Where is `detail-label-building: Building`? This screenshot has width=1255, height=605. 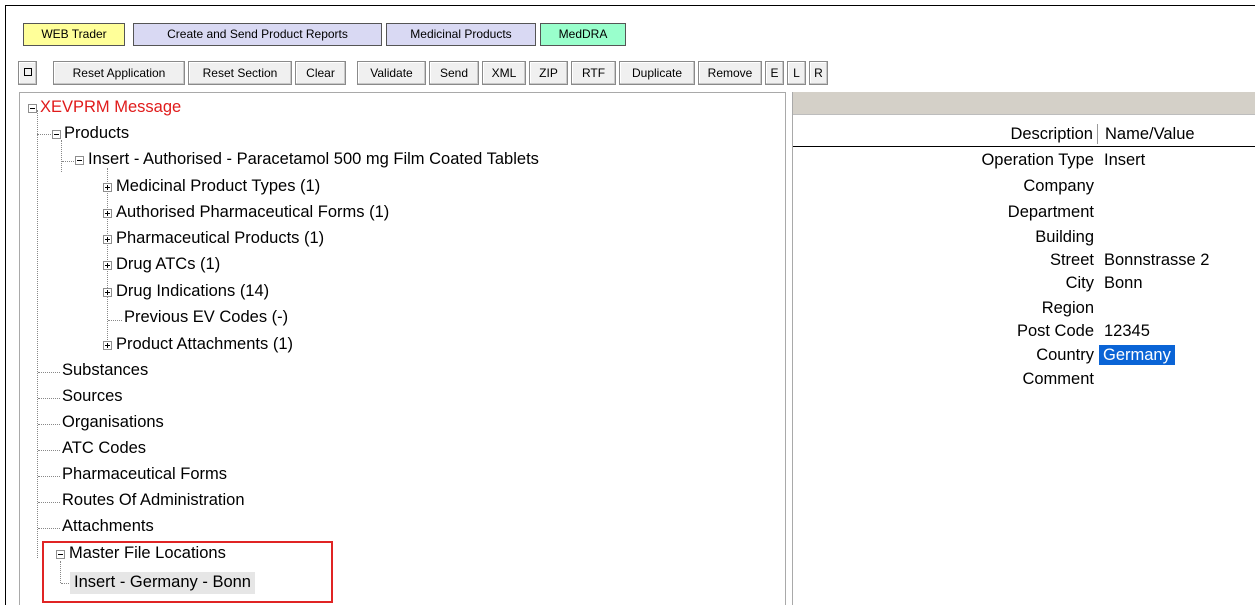 detail-label-building: Building is located at coordinates (1064, 237).